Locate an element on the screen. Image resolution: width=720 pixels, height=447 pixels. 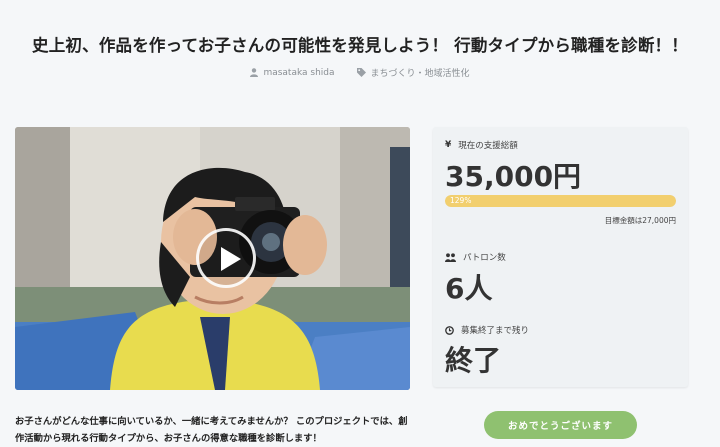
patrons-label: パトロン数 is located at coordinates (484, 258).